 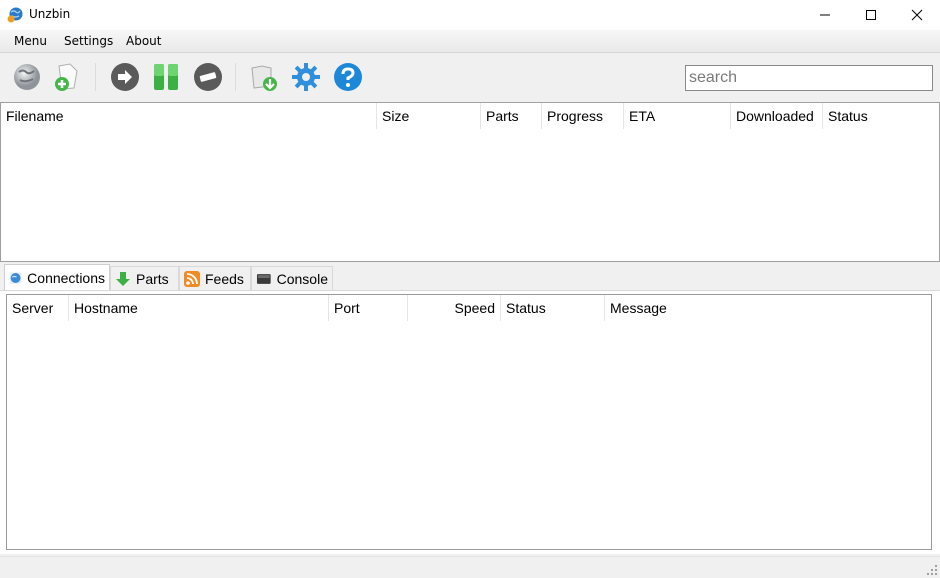 I want to click on resize-grip-icon, so click(x=932, y=570).